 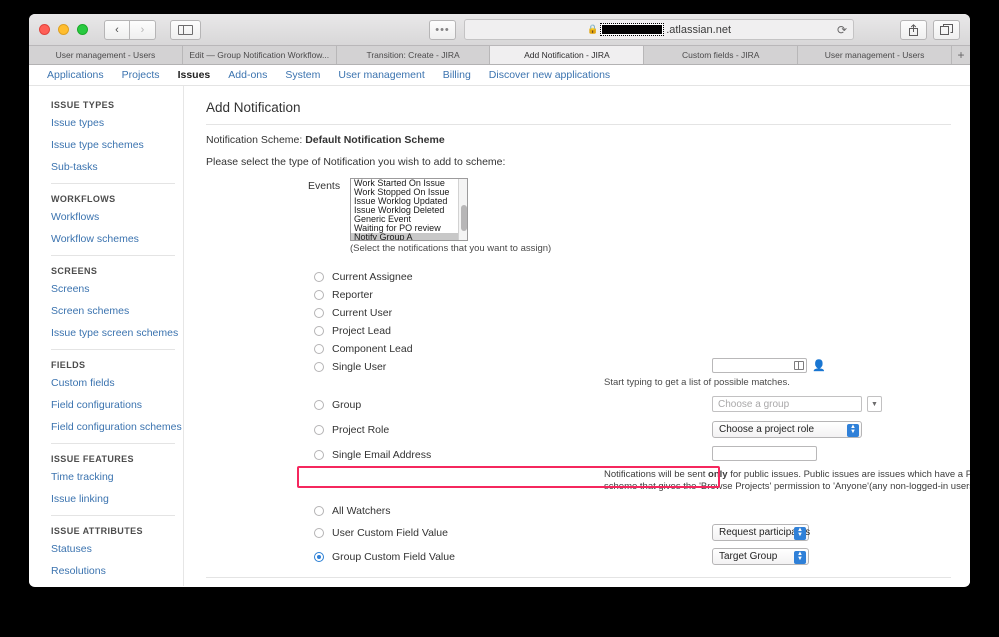 What do you see at coordinates (642, 367) in the screenshot?
I see `option-row-single-user: Single User 👤` at bounding box center [642, 367].